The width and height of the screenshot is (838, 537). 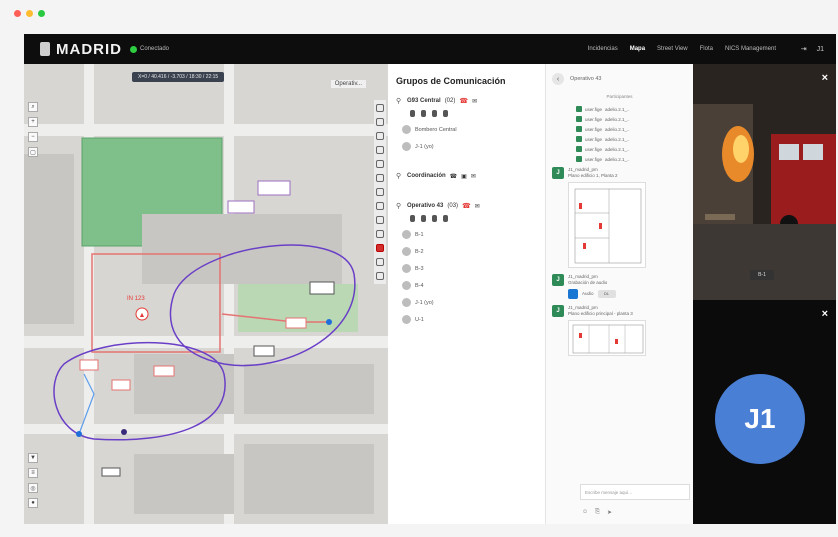 What do you see at coordinates (380, 192) in the screenshot?
I see `undo-icon` at bounding box center [380, 192].